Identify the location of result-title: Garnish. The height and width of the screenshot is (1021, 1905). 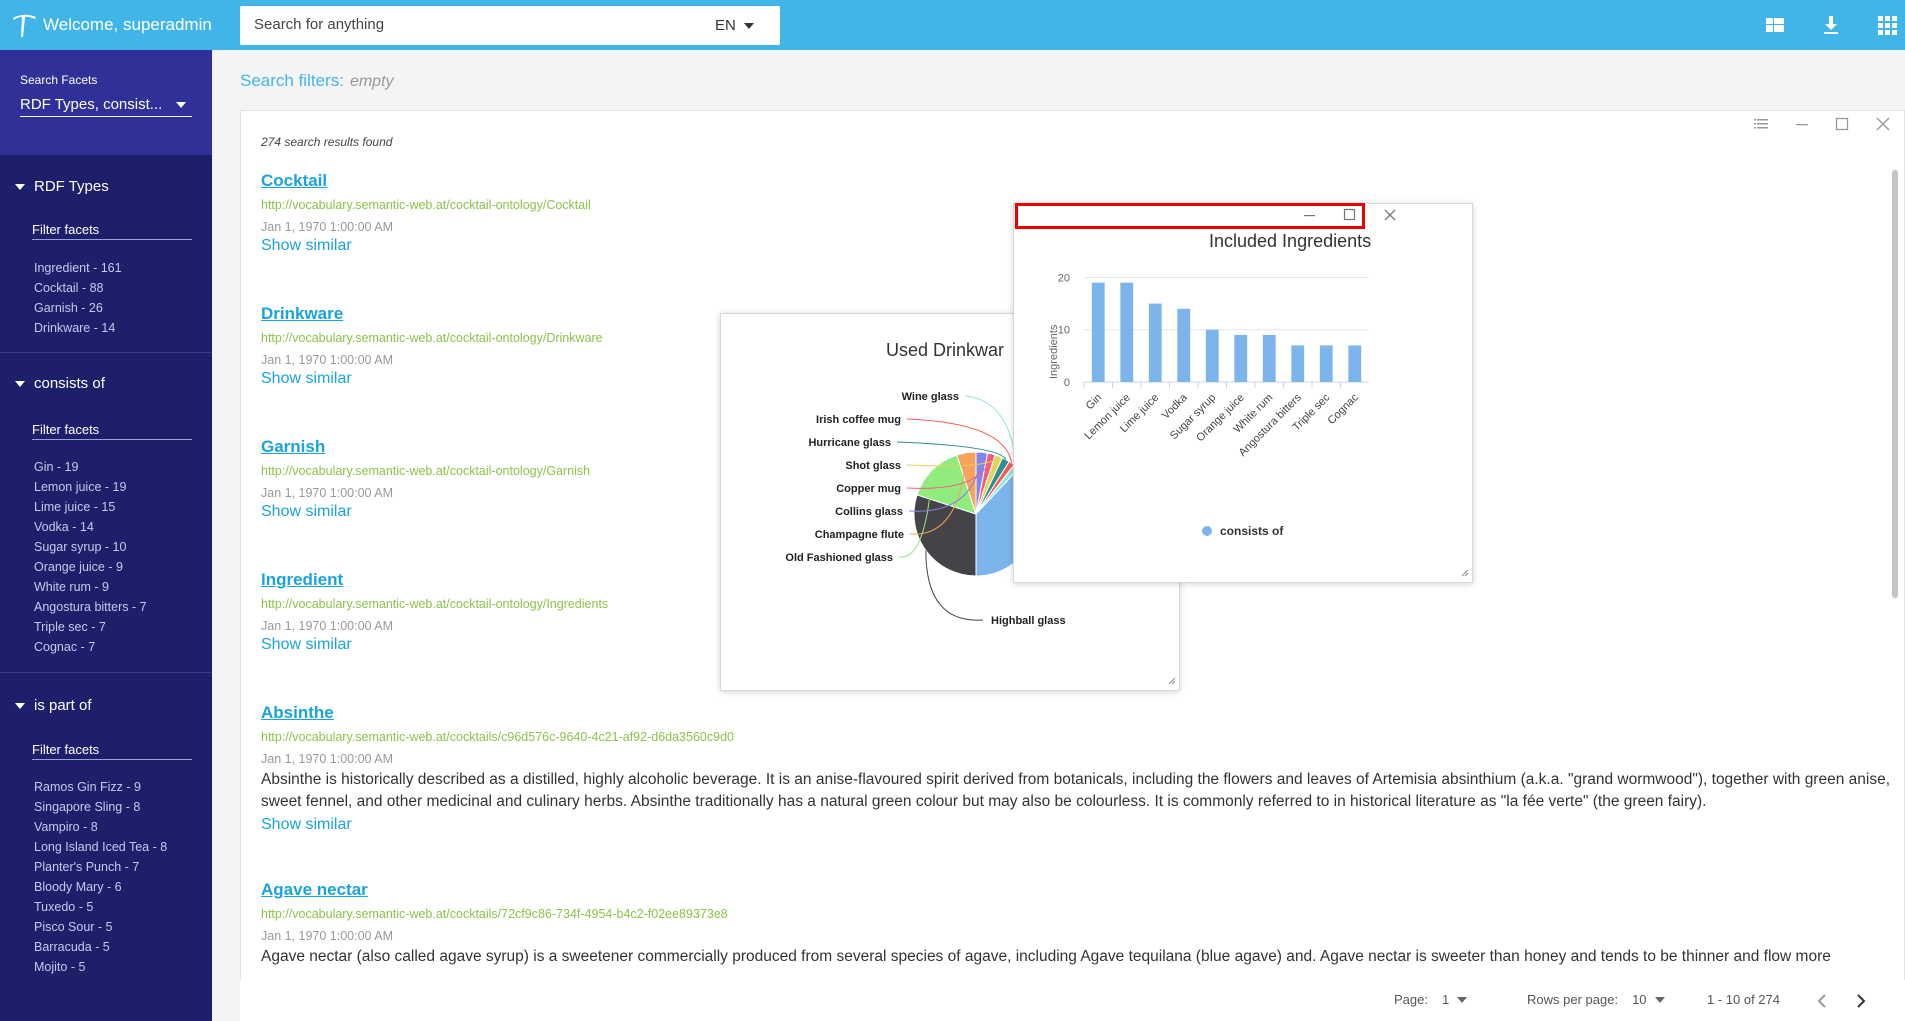
(293, 447).